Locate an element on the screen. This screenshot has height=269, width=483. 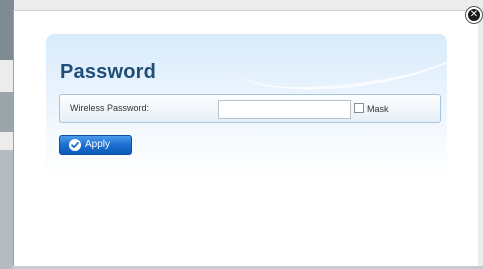
wireless-password-row: Wireless Password: Mask is located at coordinates (250, 108).